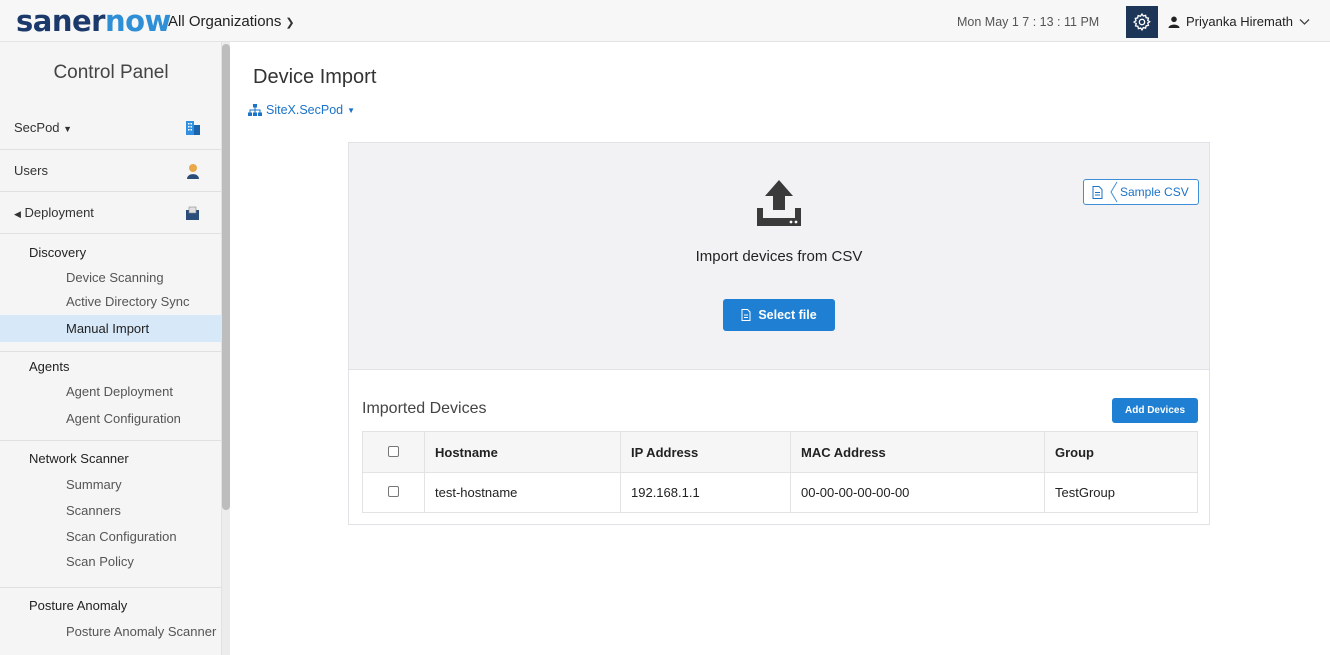 The height and width of the screenshot is (655, 1330). What do you see at coordinates (225, 21) in the screenshot?
I see `organization-selector-label: All Organizations` at bounding box center [225, 21].